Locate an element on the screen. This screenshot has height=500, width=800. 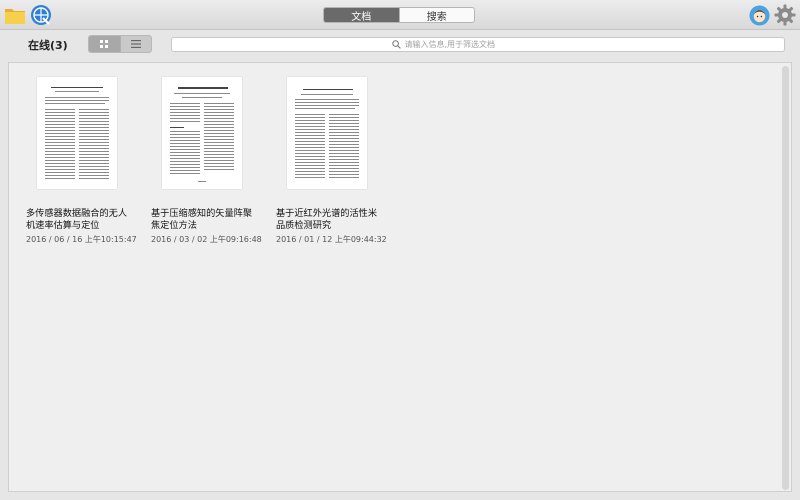
online-count-label: 在线(3) is located at coordinates (48, 45).